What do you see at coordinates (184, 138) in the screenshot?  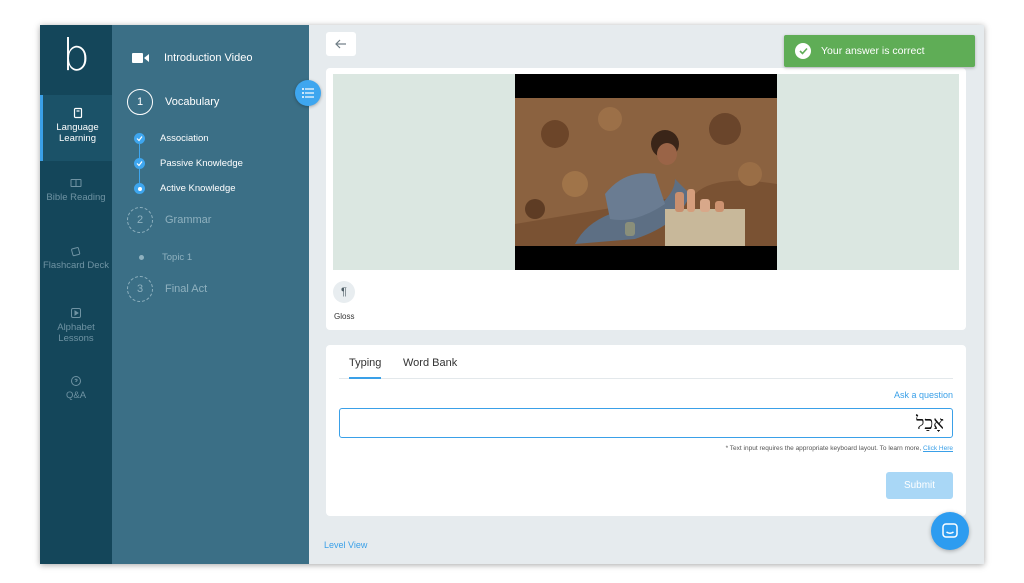 I see `tree-item-label: Association` at bounding box center [184, 138].